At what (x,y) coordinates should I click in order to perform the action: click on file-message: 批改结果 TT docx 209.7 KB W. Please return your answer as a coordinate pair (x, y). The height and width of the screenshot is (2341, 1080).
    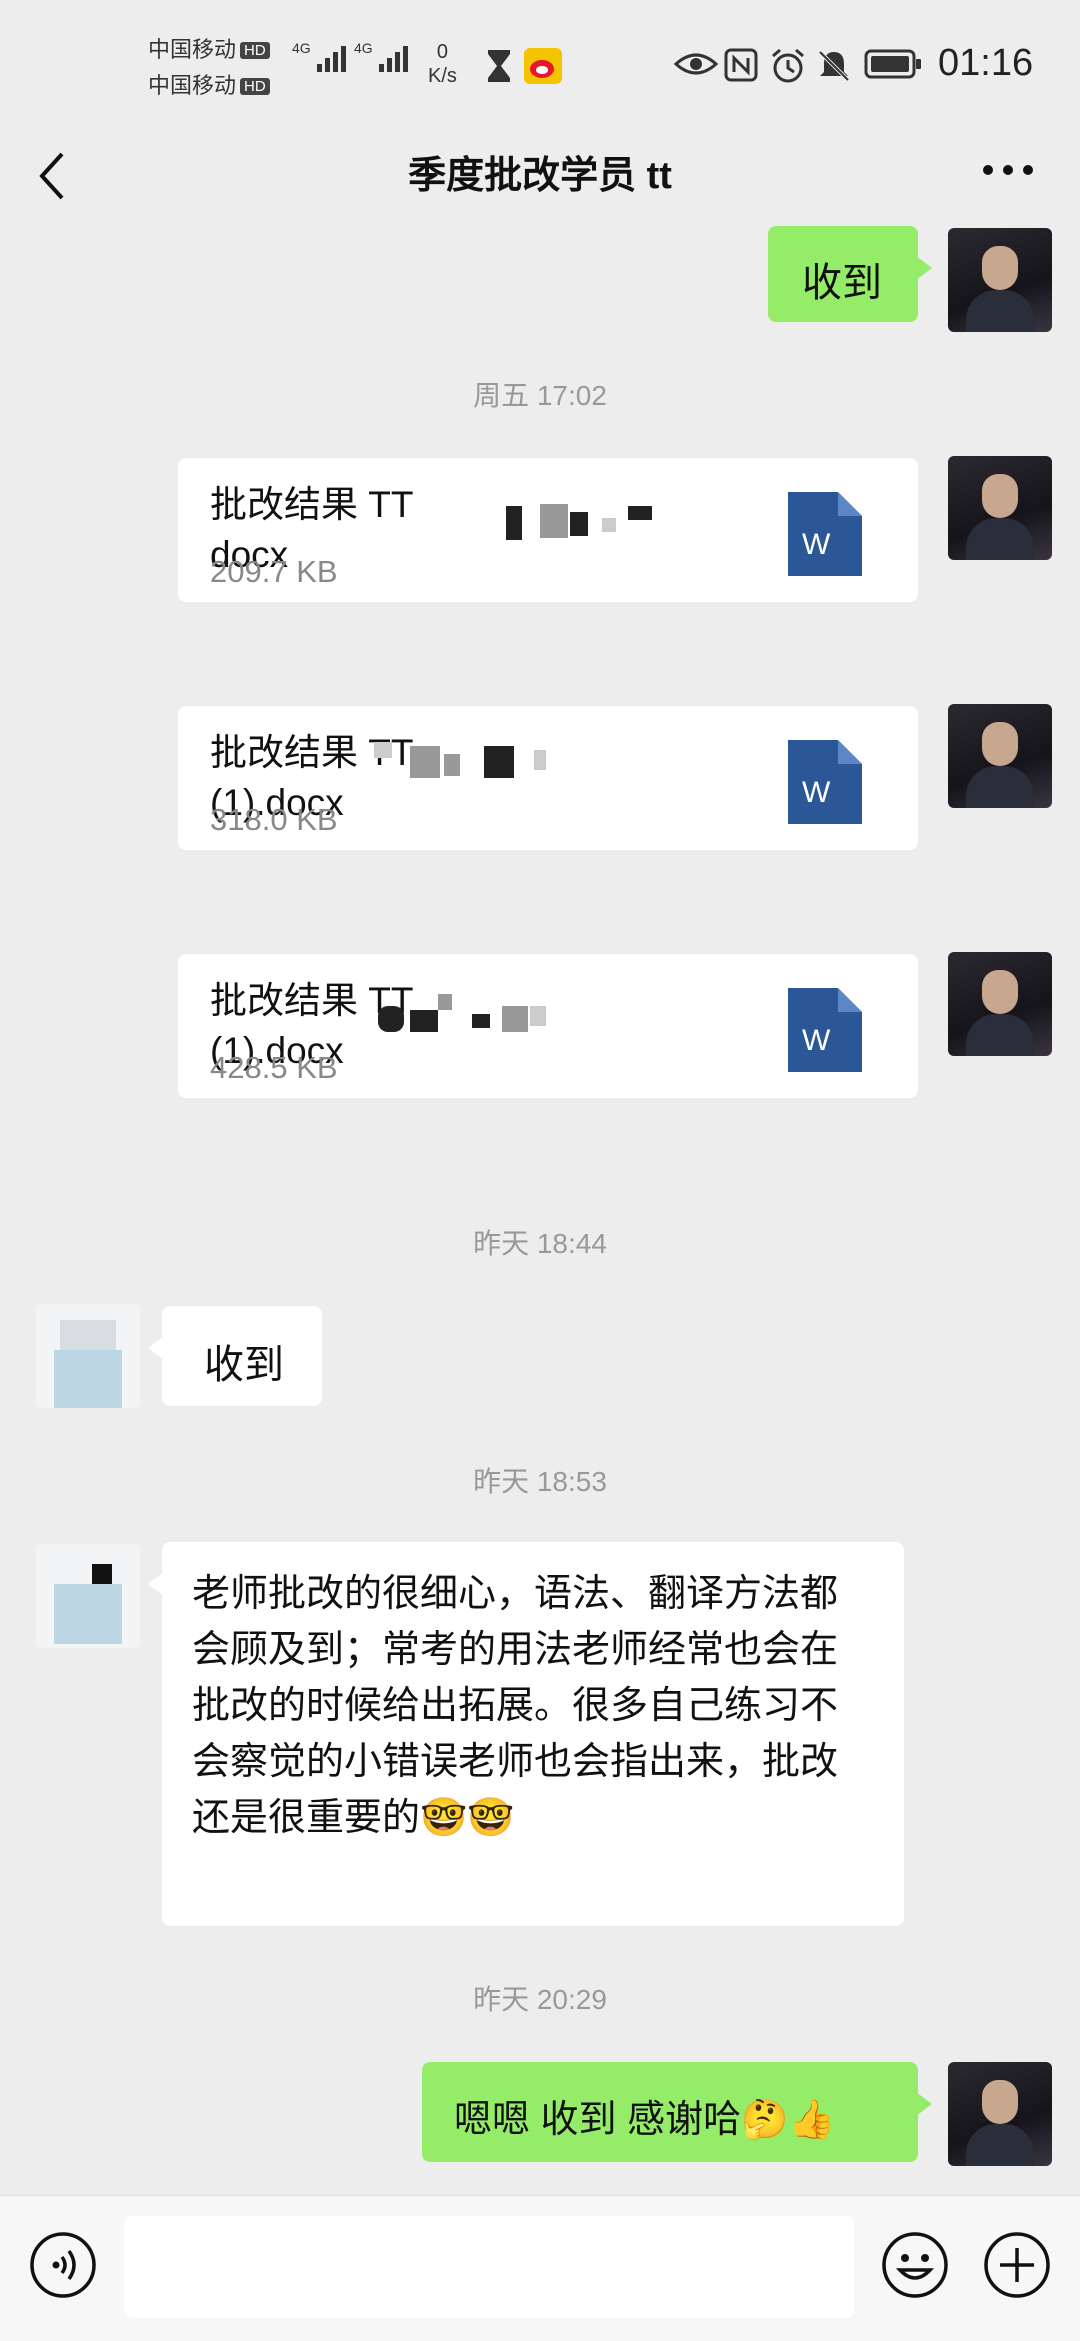
    Looking at the image, I should click on (548, 530).